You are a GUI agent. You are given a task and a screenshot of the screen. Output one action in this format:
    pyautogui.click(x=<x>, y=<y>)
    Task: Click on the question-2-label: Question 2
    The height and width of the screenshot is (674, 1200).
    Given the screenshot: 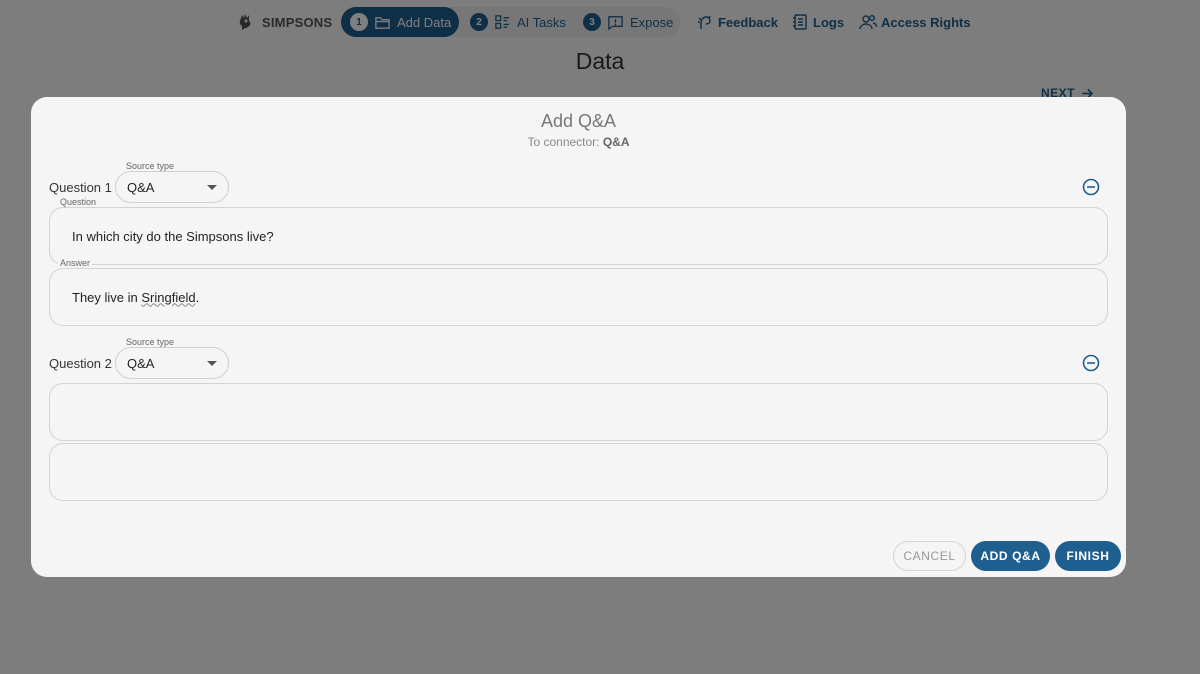 What is the action you would take?
    pyautogui.click(x=80, y=363)
    